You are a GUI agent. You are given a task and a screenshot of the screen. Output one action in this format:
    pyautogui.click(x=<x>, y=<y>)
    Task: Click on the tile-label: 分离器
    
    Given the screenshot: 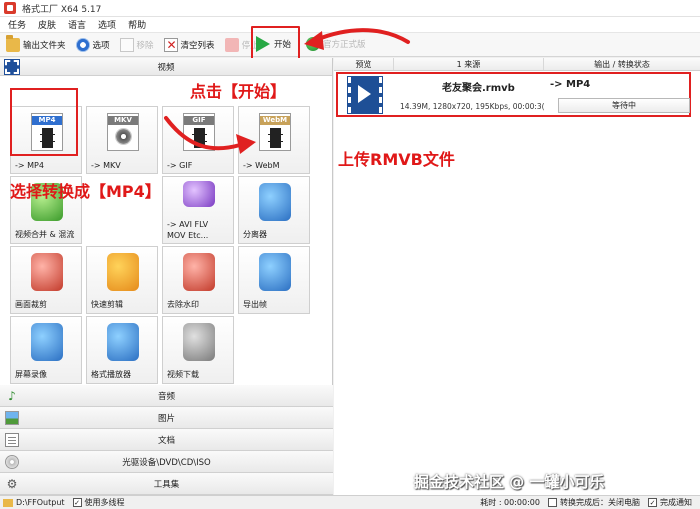 What is the action you would take?
    pyautogui.click(x=255, y=234)
    